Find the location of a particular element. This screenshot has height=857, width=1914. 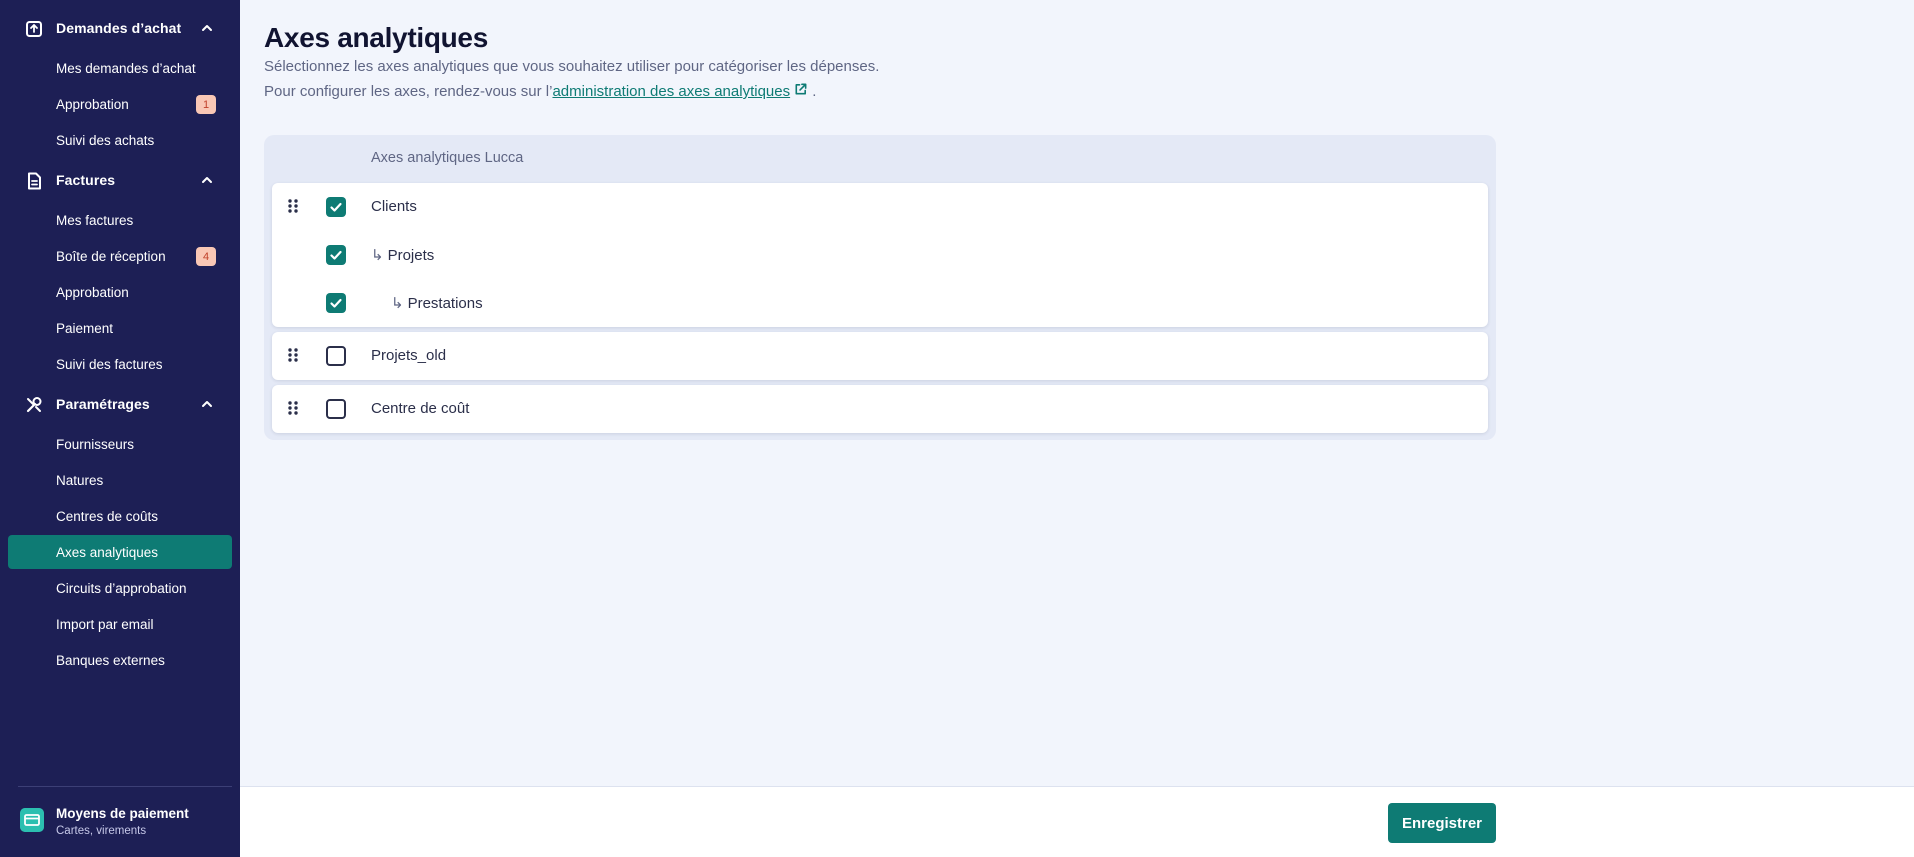

axis-row: Centre de coût is located at coordinates (880, 409).